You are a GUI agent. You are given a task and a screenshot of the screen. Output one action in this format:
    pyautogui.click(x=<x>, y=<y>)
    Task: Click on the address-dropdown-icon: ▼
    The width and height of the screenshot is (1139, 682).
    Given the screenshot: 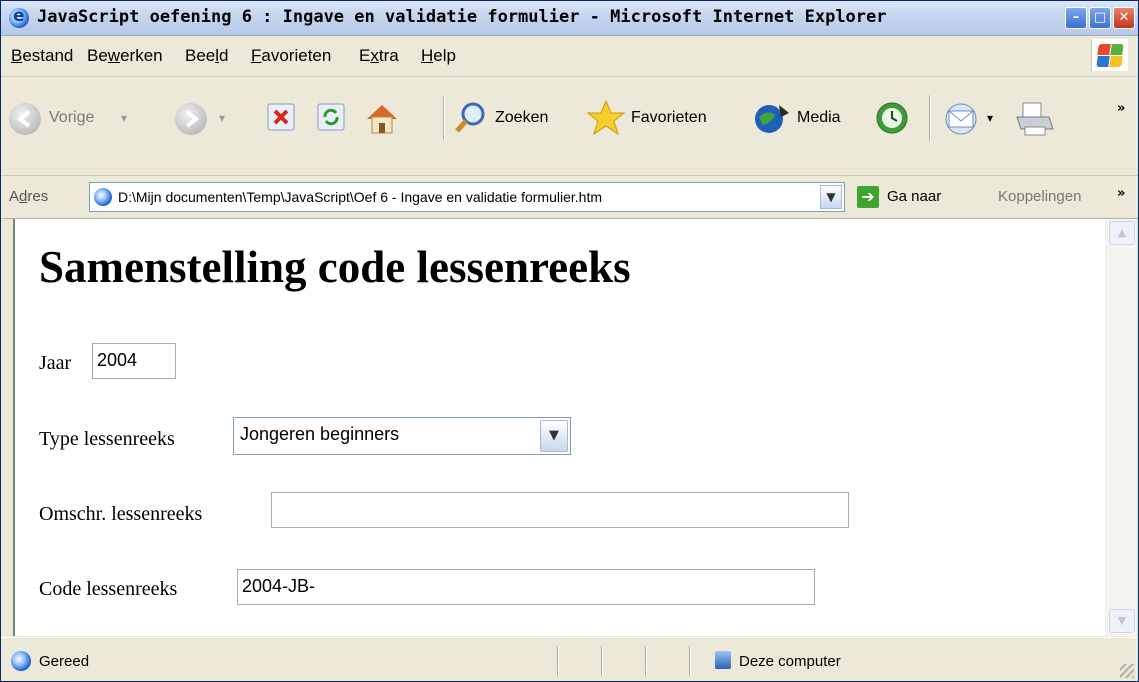 What is the action you would take?
    pyautogui.click(x=831, y=197)
    